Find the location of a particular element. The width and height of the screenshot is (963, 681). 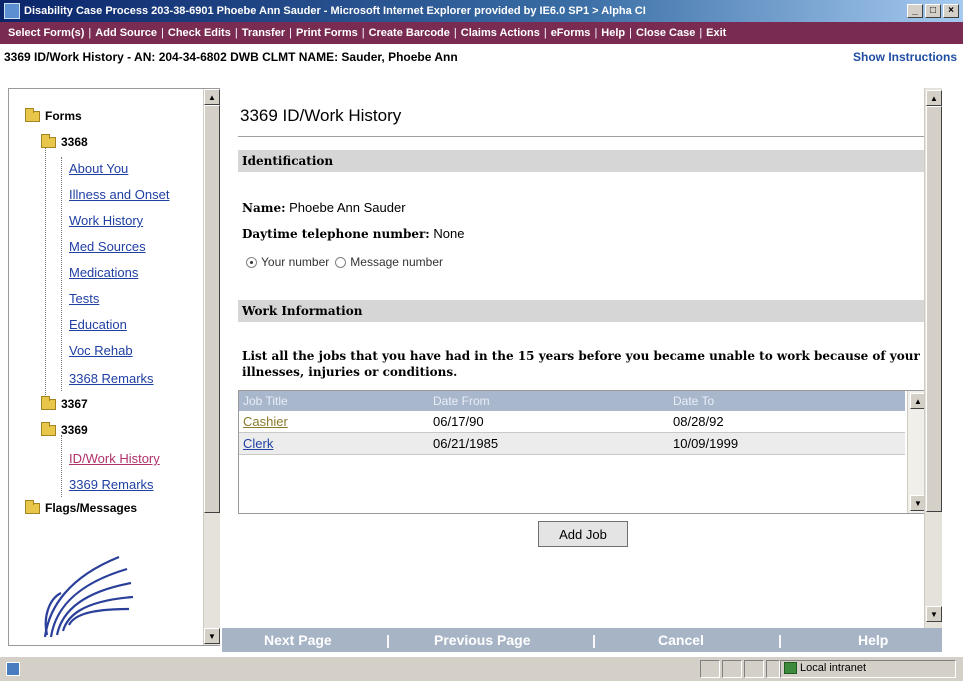

tree-item-voc-rehab: Voc Rehab is located at coordinates (101, 350).